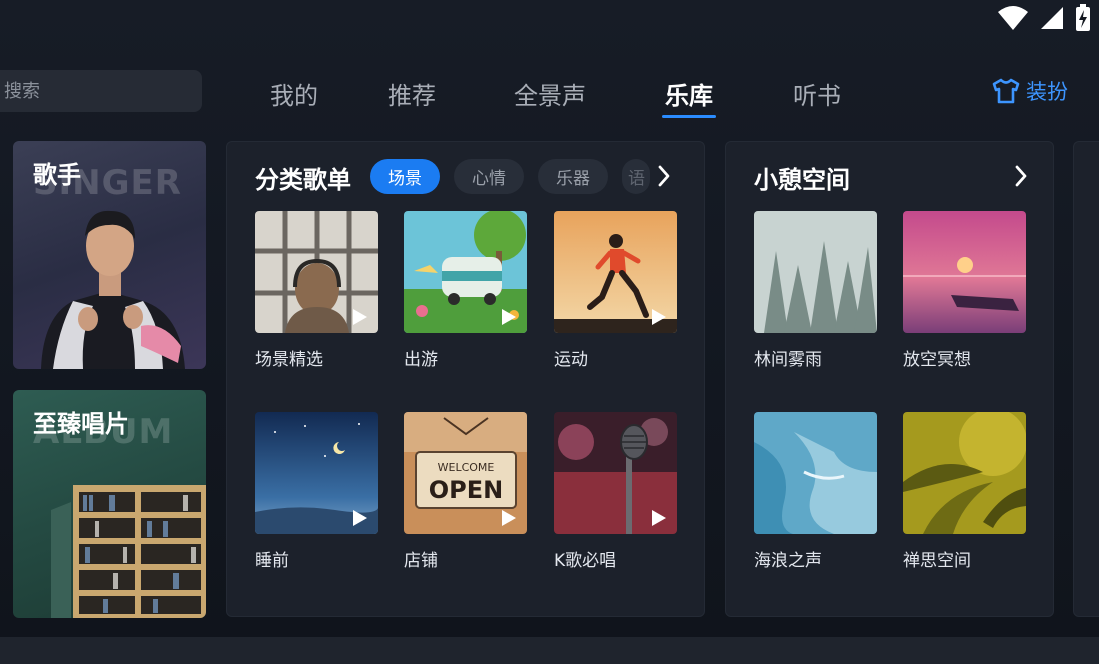 The width and height of the screenshot is (1099, 664). What do you see at coordinates (1086, 379) in the screenshot?
I see `next-panel-peek` at bounding box center [1086, 379].